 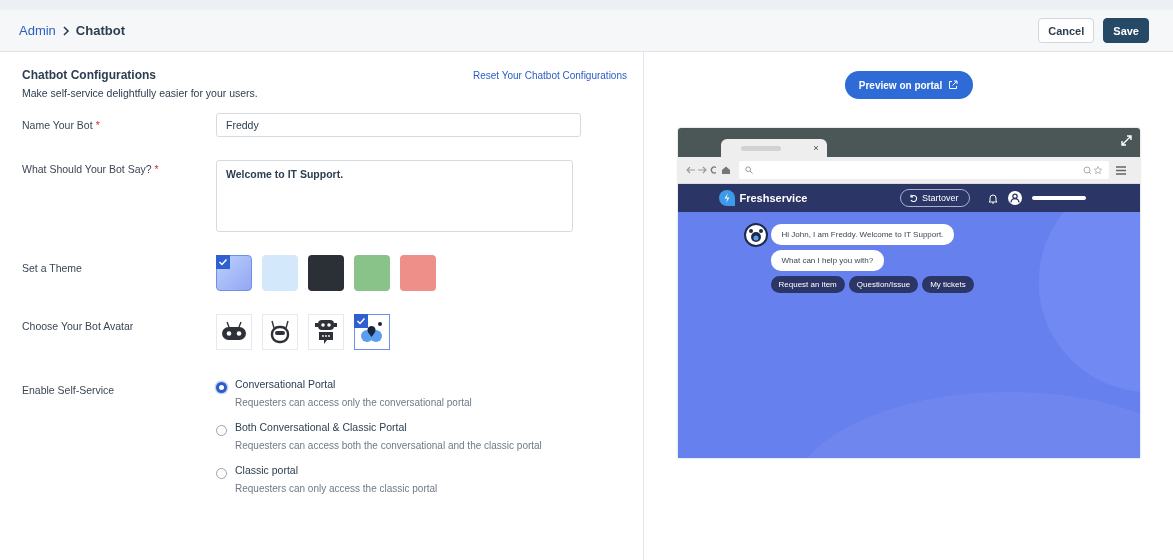 What do you see at coordinates (267, 470) in the screenshot?
I see `option-label: Classic portal` at bounding box center [267, 470].